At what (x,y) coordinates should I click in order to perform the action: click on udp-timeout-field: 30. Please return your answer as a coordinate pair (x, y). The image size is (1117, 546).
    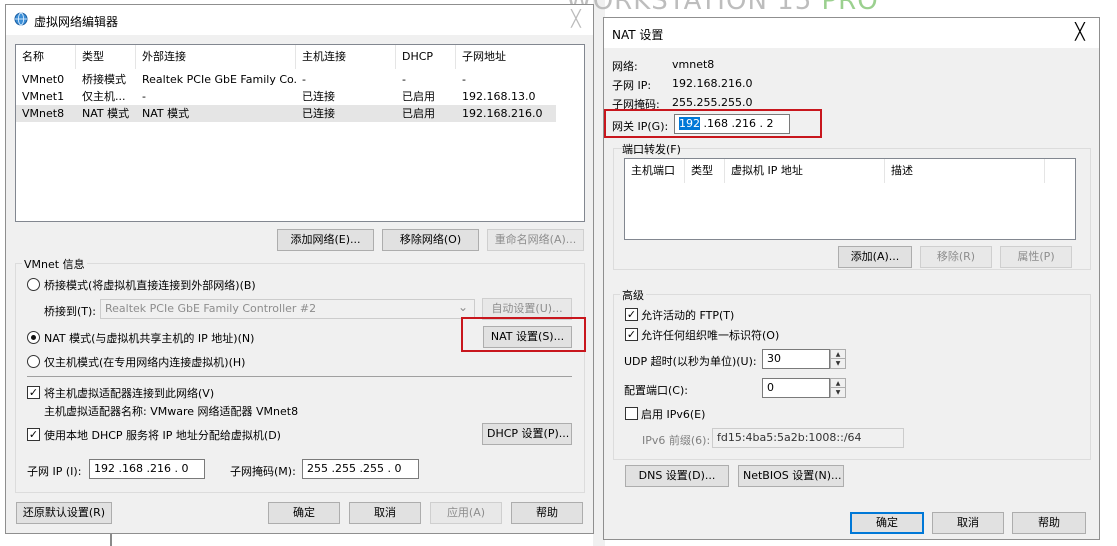
    Looking at the image, I should click on (796, 359).